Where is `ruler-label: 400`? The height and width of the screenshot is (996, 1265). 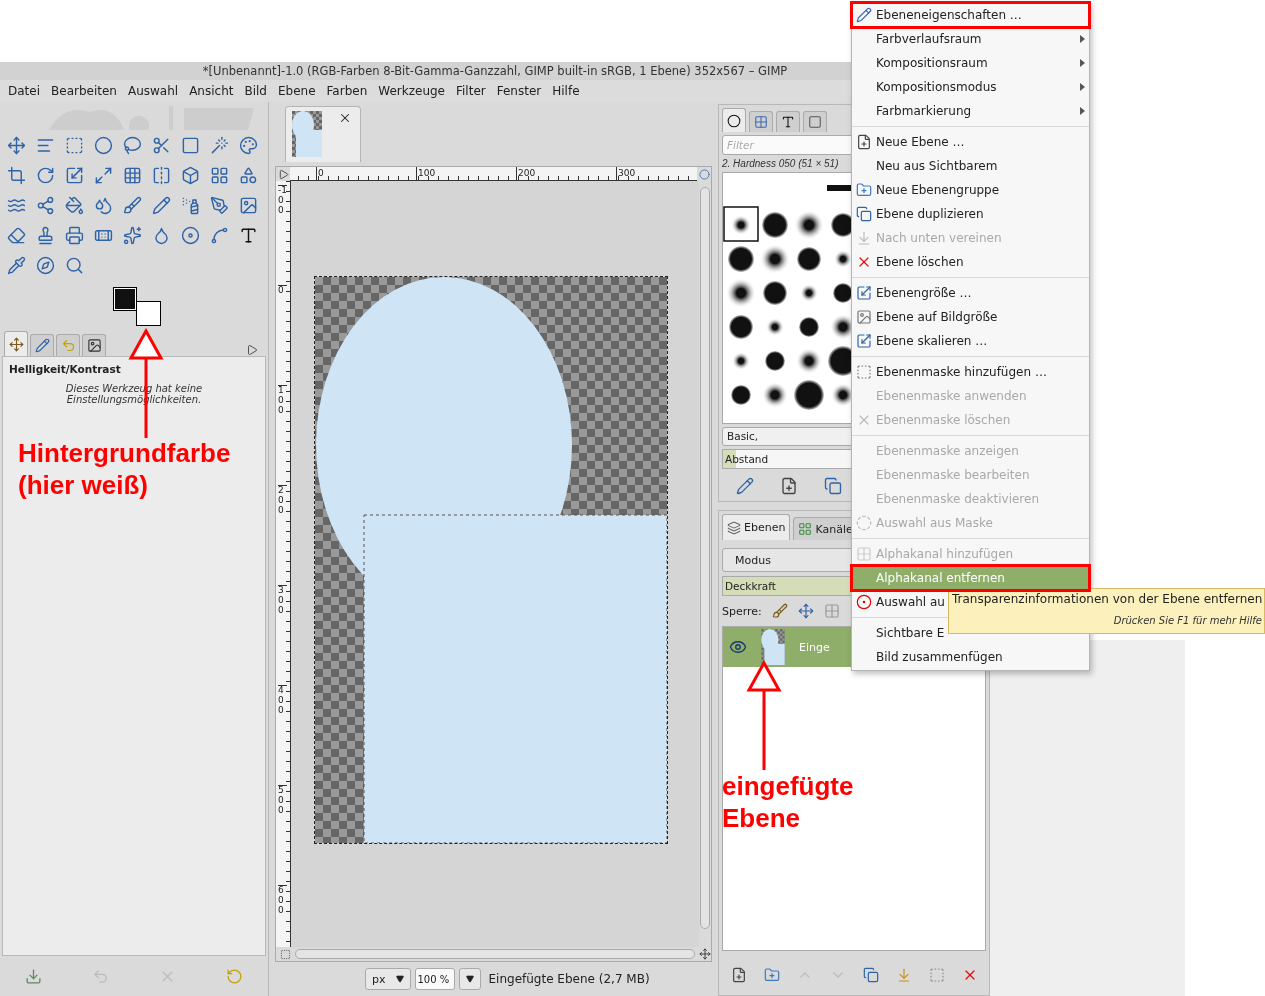 ruler-label: 400 is located at coordinates (282, 700).